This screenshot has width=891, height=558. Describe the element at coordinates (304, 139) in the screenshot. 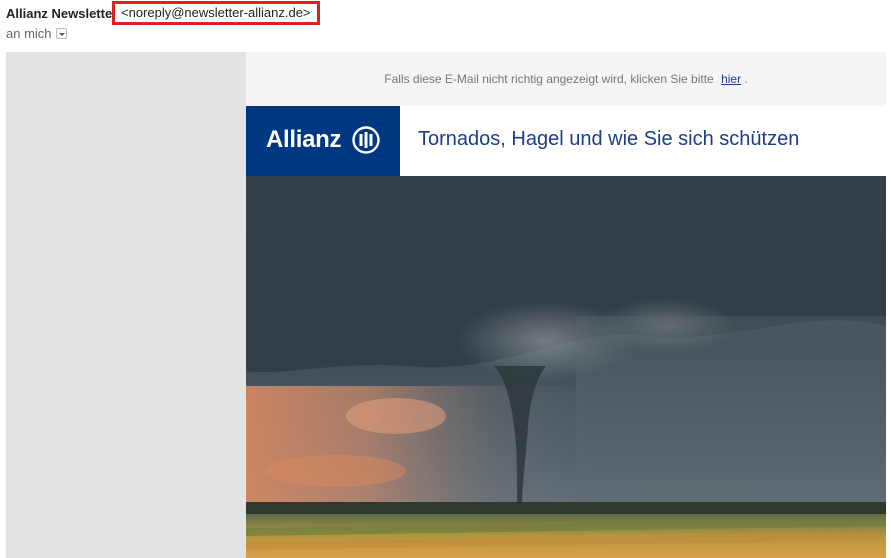

I see `logo-wordmark: Allianz` at that location.